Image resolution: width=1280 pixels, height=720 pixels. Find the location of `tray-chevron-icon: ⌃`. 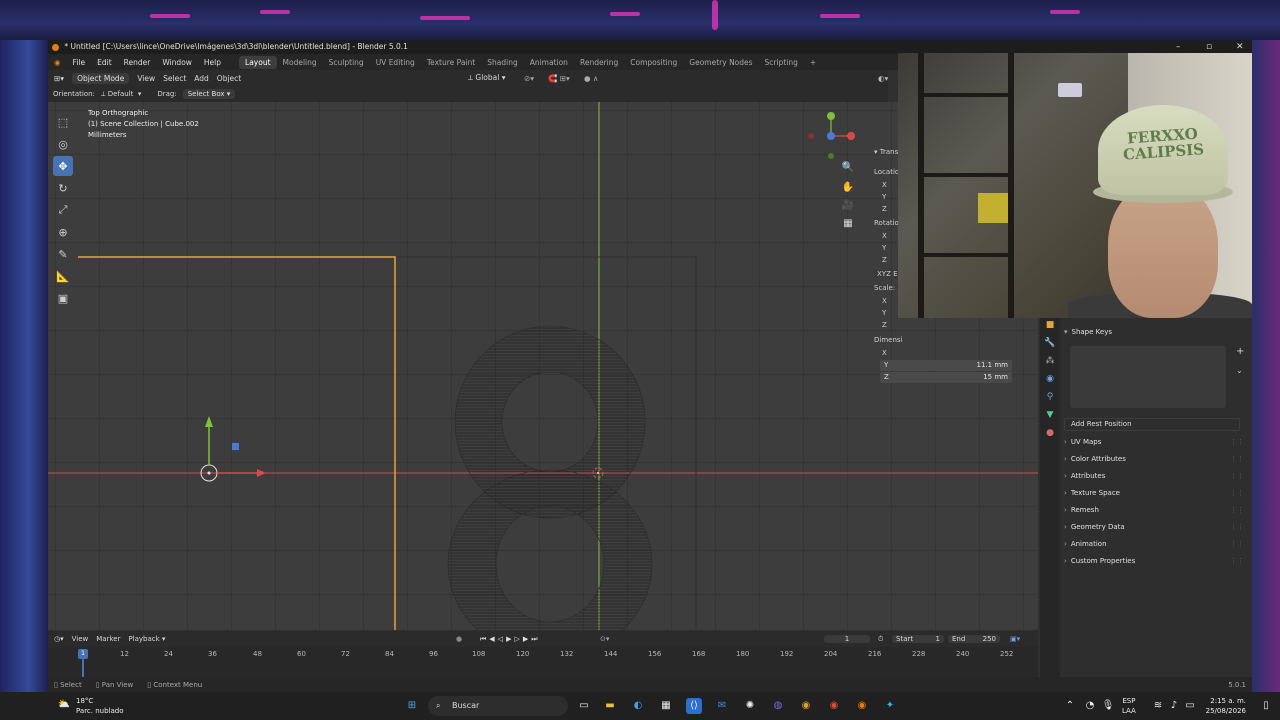

tray-chevron-icon: ⌃ is located at coordinates (1070, 706).